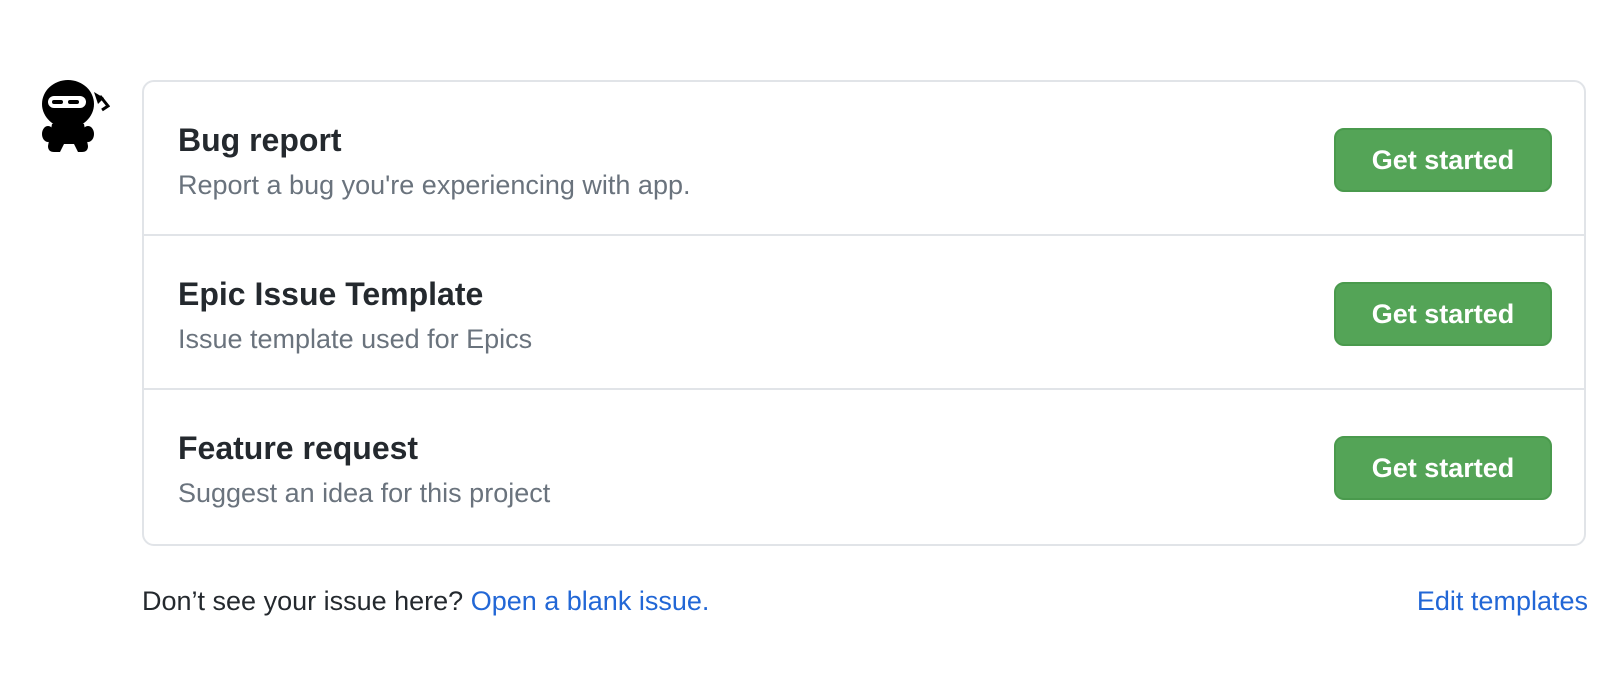 The width and height of the screenshot is (1612, 674). Describe the element at coordinates (298, 448) in the screenshot. I see `template-title: Feature request` at that location.